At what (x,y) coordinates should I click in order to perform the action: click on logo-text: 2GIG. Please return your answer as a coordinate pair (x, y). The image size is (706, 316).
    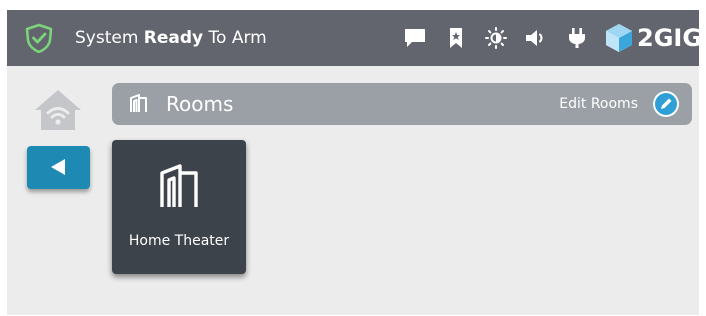
    Looking at the image, I should click on (670, 38).